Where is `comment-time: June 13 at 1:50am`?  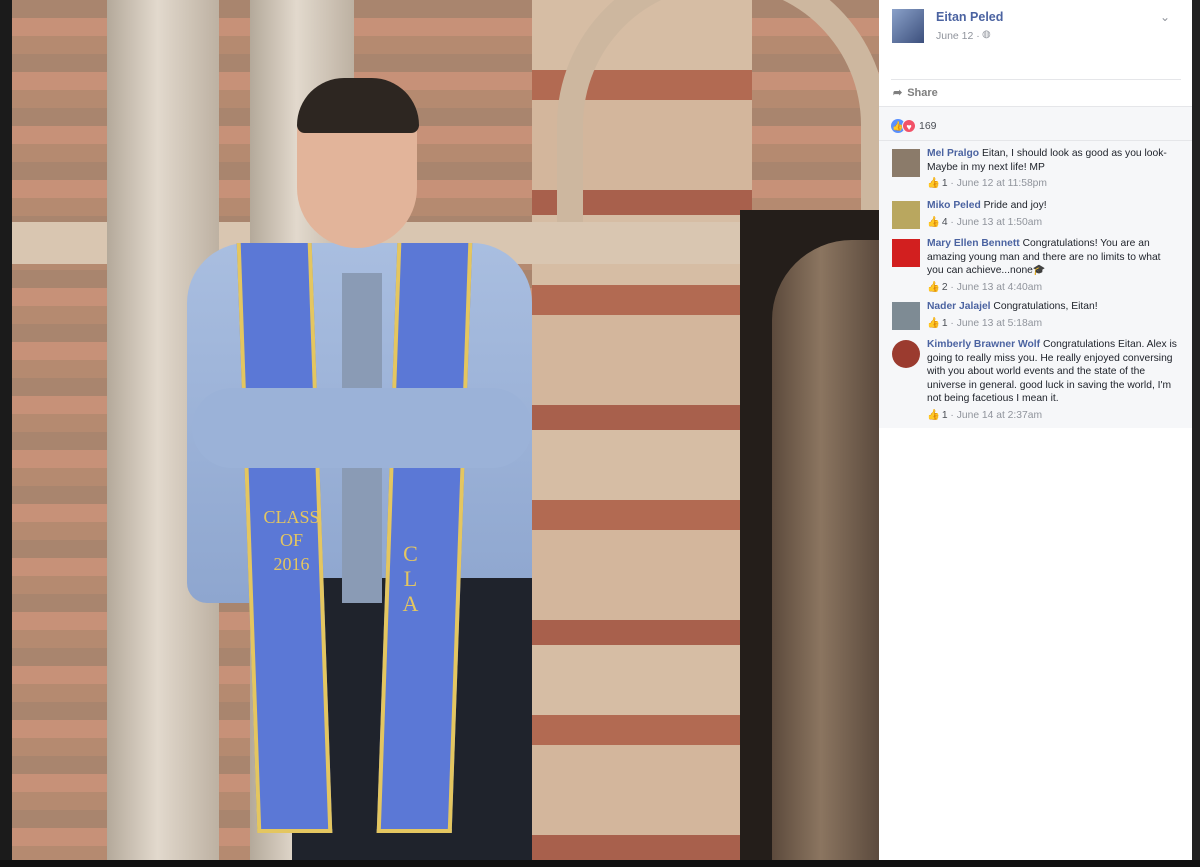
comment-time: June 13 at 1:50am is located at coordinates (999, 222).